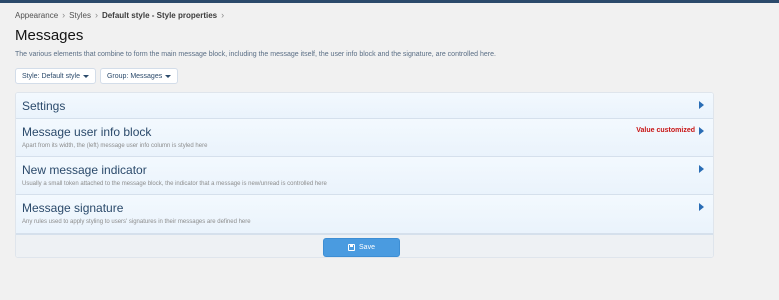 The image size is (779, 300). Describe the element at coordinates (159, 15) in the screenshot. I see `breadcrumb-style-properties: Default style - Style properties` at that location.